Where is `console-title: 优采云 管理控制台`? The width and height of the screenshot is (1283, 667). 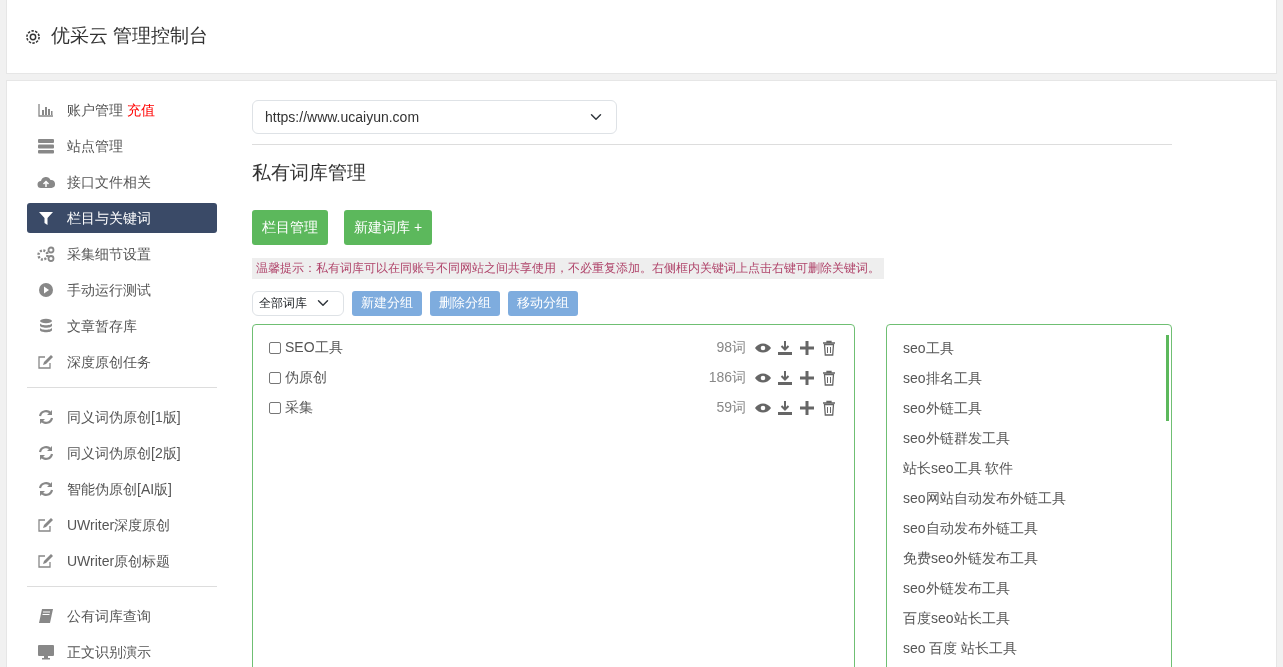 console-title: 优采云 管理控制台 is located at coordinates (130, 36).